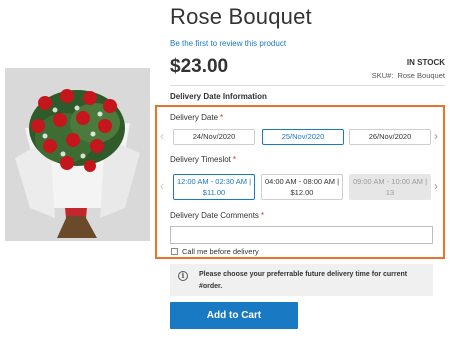 The width and height of the screenshot is (450, 344). What do you see at coordinates (390, 192) in the screenshot?
I see `timeslot-price: 13` at bounding box center [390, 192].